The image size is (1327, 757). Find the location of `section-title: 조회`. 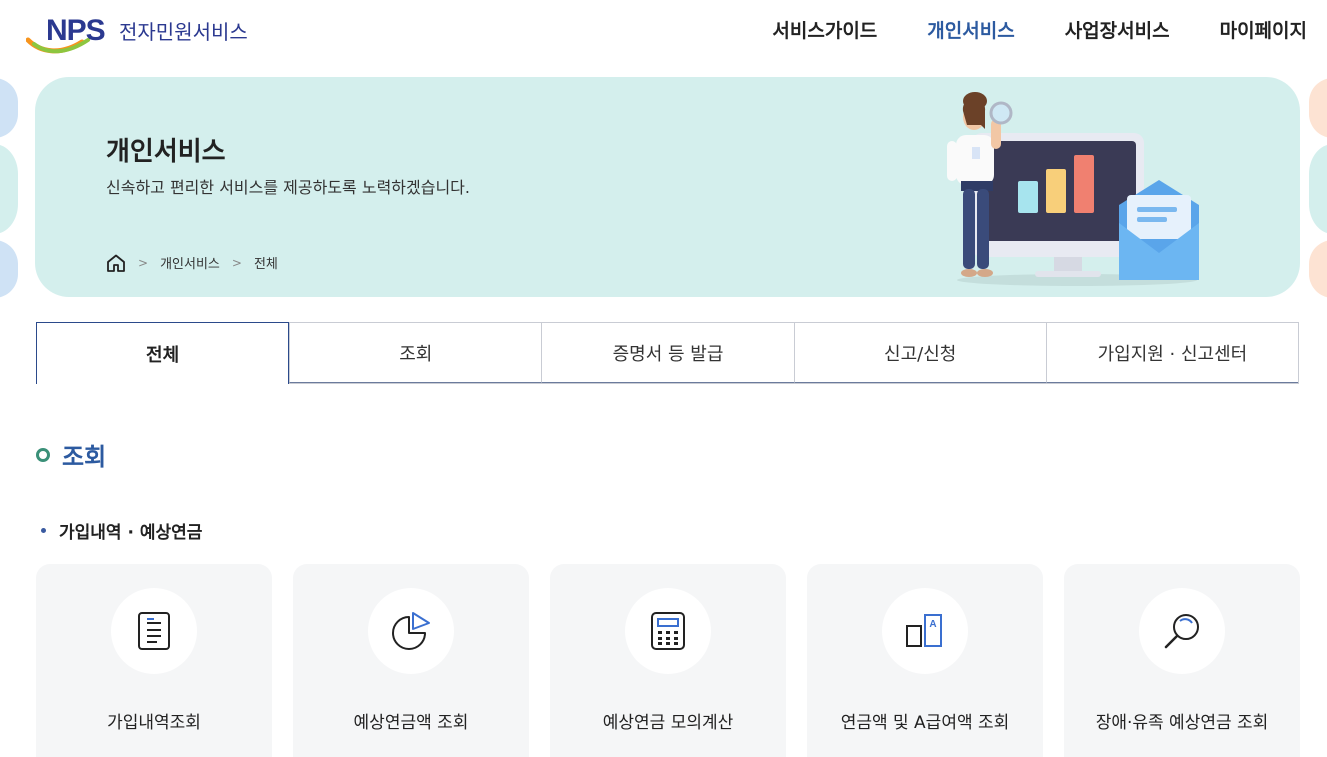

section-title: 조회 is located at coordinates (71, 454).